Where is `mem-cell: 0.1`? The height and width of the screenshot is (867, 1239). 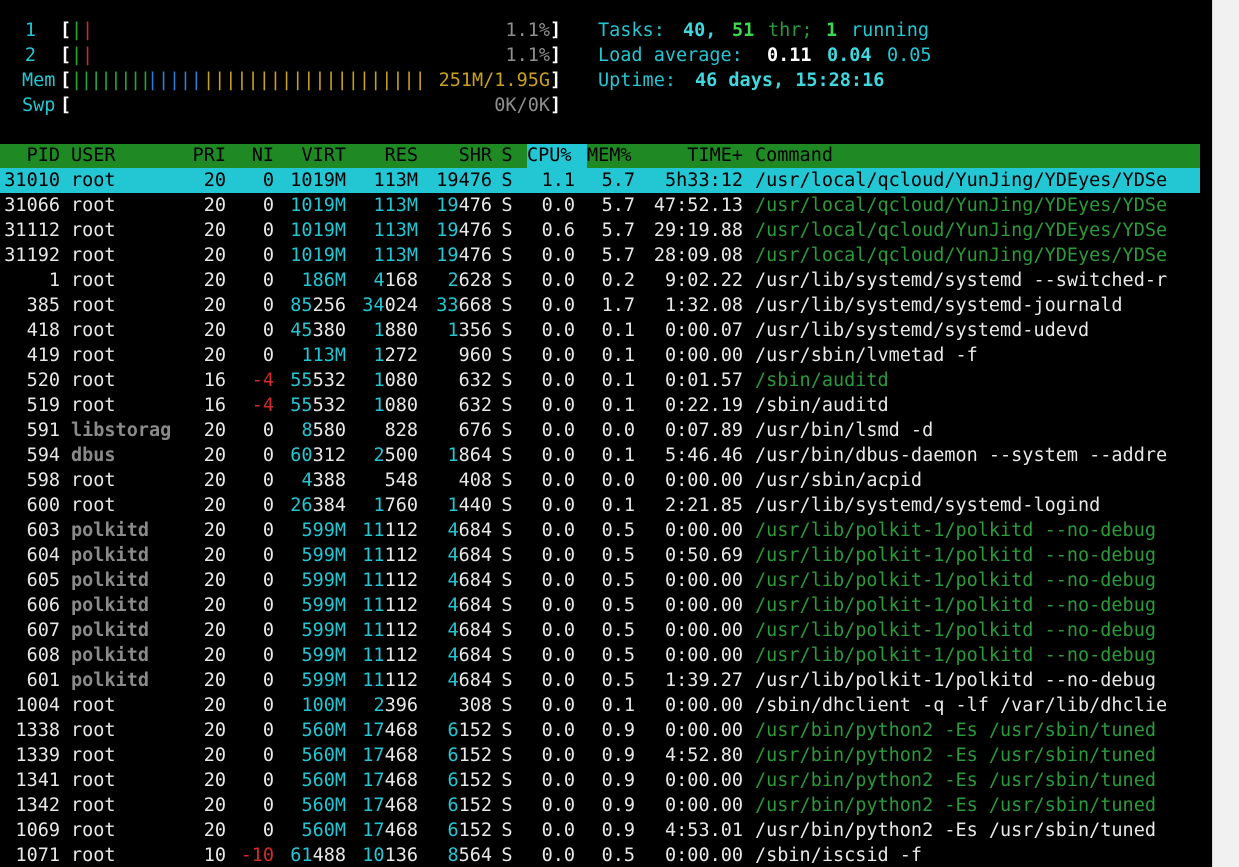
mem-cell: 0.1 is located at coordinates (618, 405).